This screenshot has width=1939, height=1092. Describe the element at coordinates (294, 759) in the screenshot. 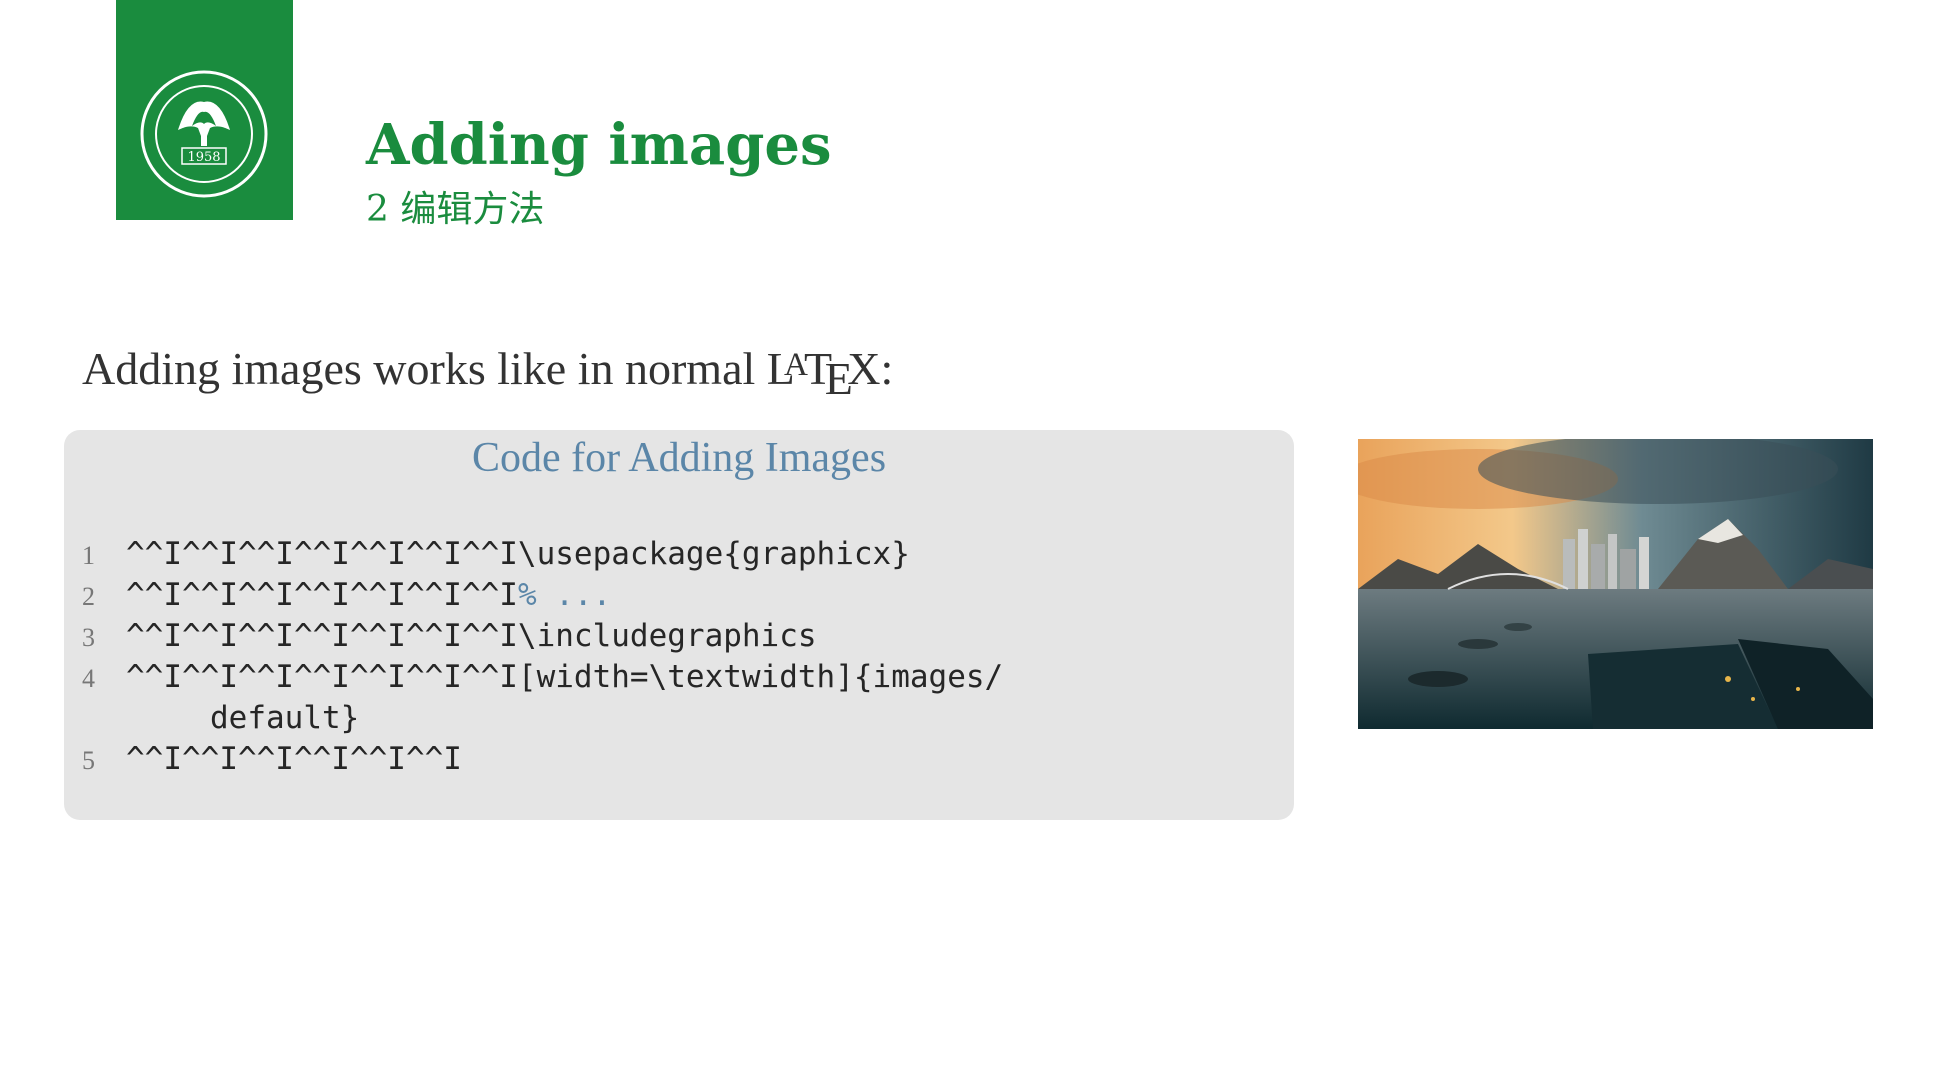

I see `code-text: ^^I^^I^^I^^I^^I^^I` at that location.